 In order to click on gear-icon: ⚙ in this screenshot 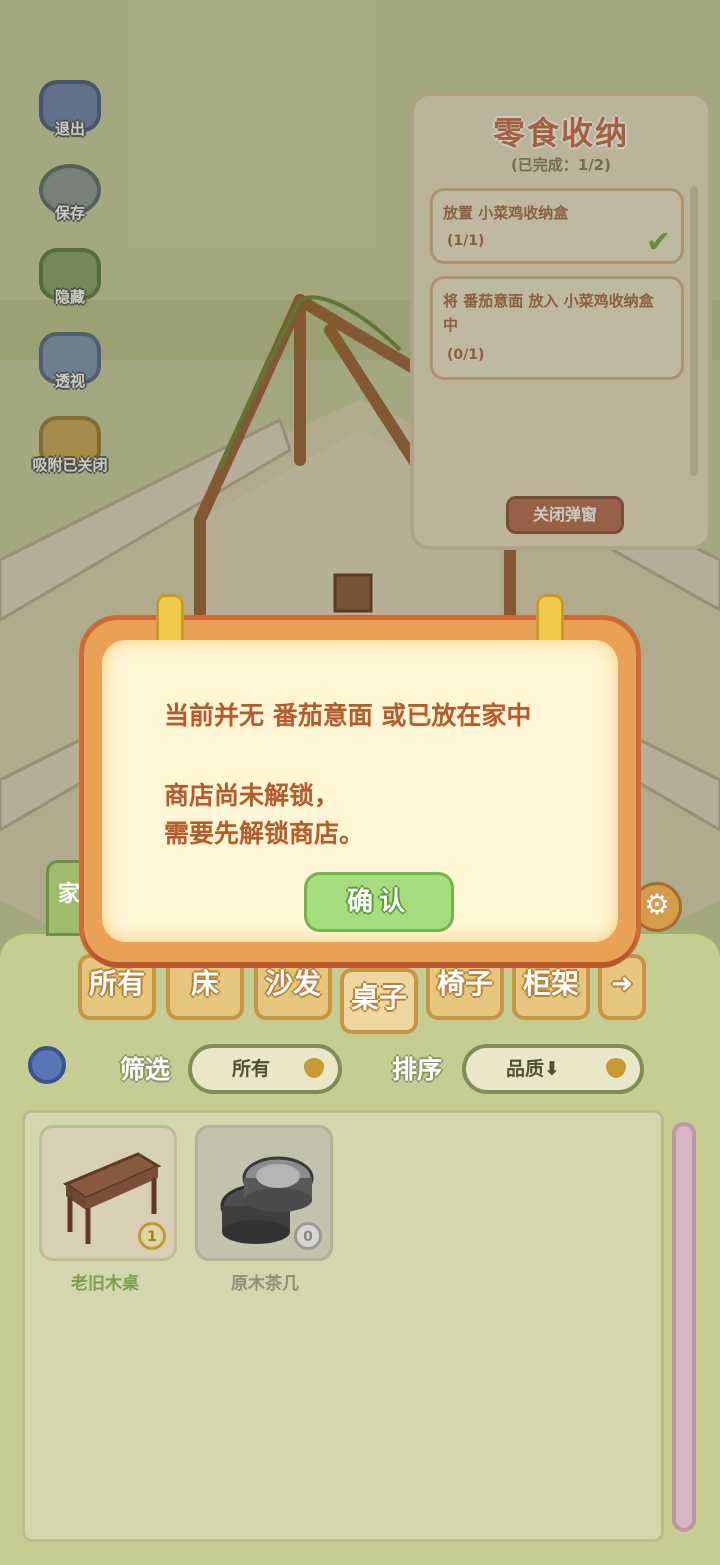, I will do `click(657, 907)`.